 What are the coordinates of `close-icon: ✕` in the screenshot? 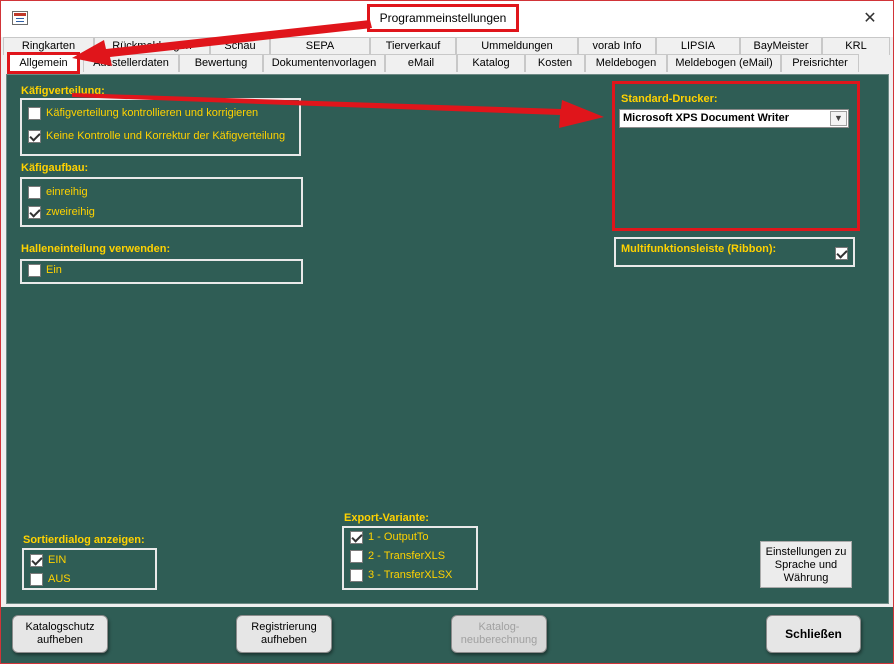 It's located at (870, 19).